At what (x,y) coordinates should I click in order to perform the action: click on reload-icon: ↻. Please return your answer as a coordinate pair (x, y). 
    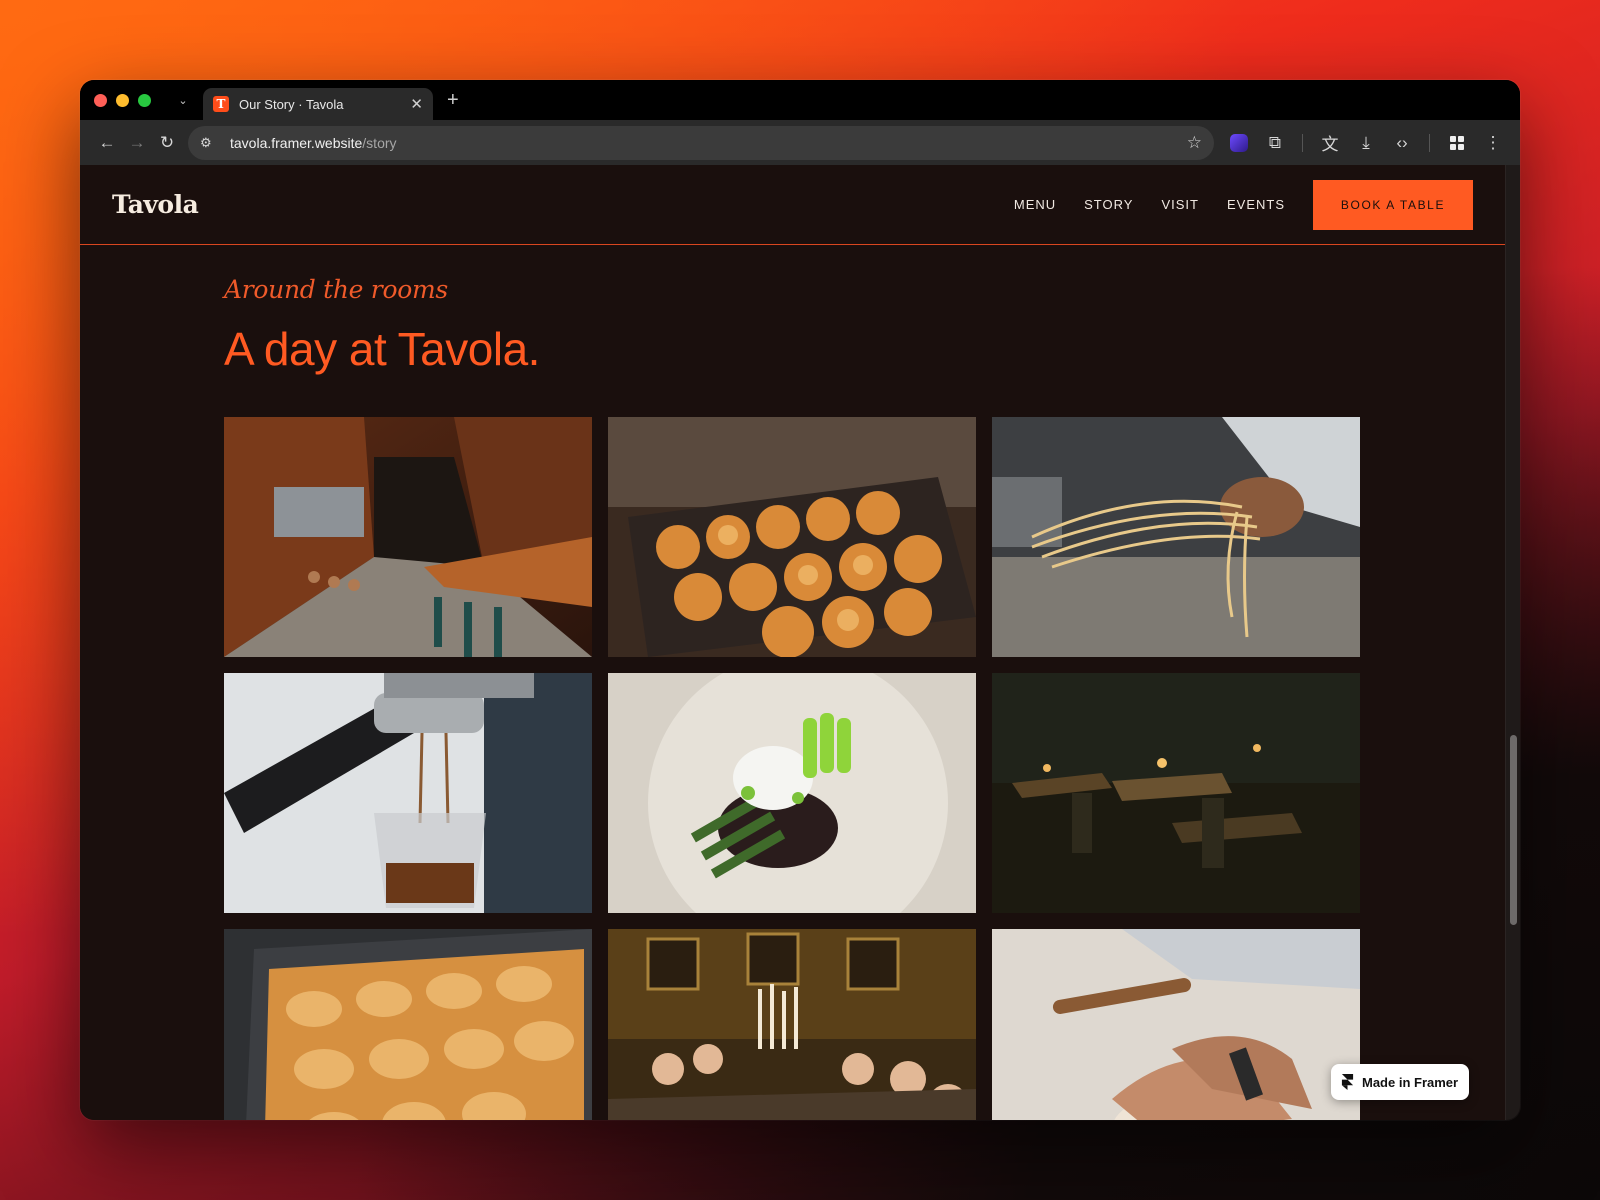
    Looking at the image, I should click on (167, 143).